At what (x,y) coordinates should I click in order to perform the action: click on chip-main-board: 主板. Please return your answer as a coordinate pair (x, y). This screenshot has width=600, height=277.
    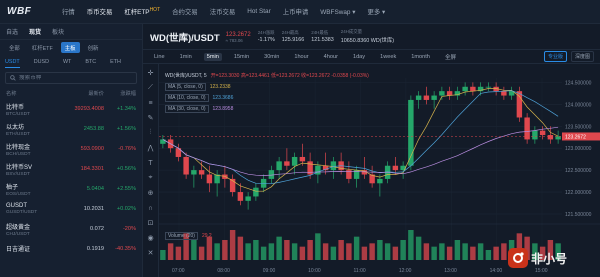
    Looking at the image, I should click on (70, 47).